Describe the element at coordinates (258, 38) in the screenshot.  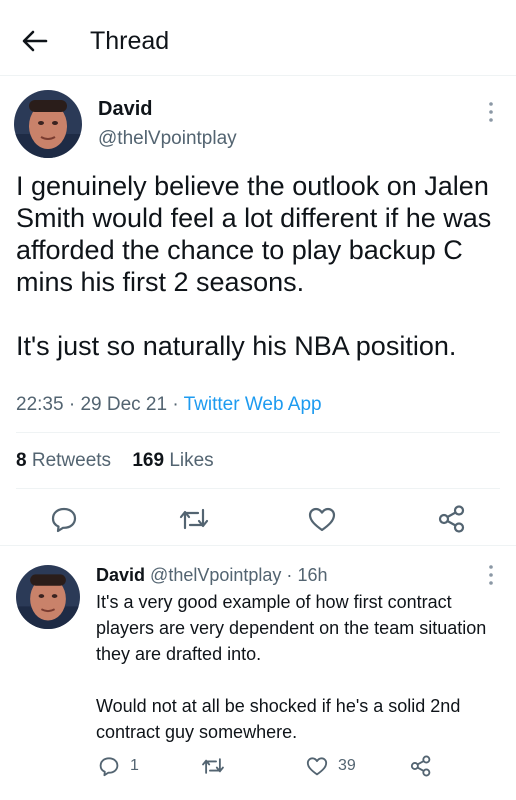
I see `top-bar: Thread` at that location.